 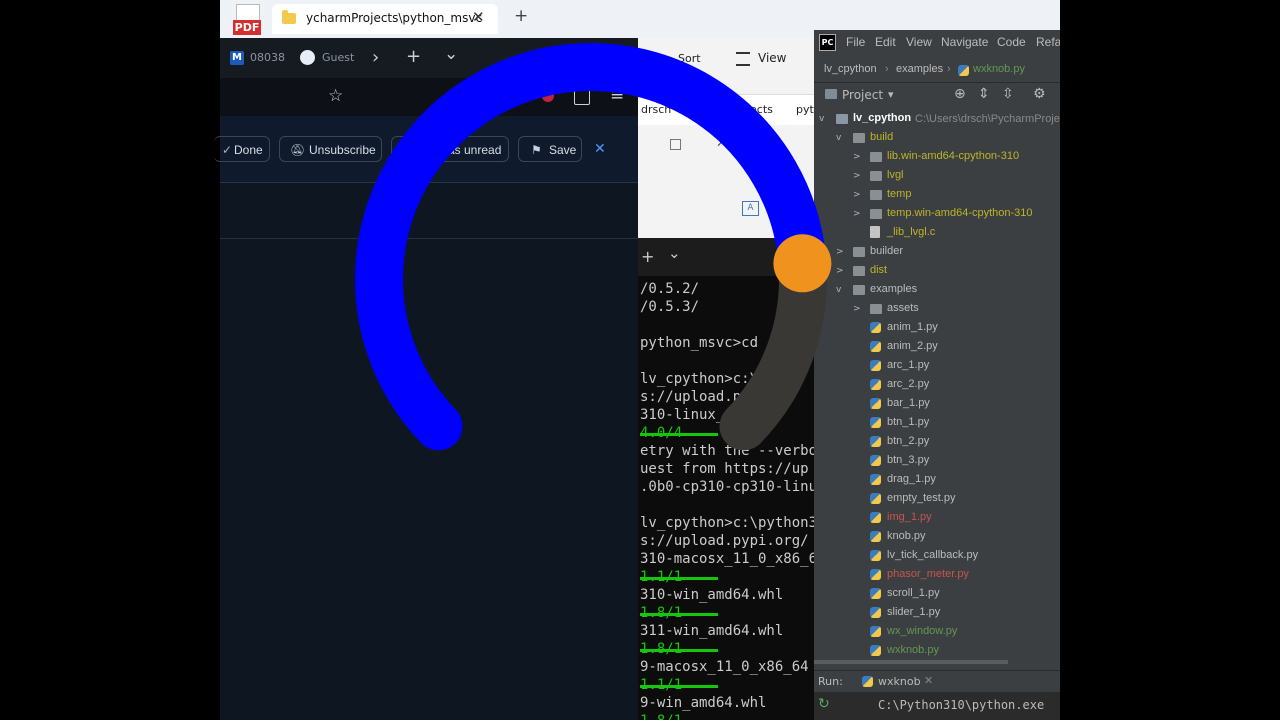 What do you see at coordinates (999, 69) in the screenshot?
I see `breadcrumb-file: wxknob.py` at bounding box center [999, 69].